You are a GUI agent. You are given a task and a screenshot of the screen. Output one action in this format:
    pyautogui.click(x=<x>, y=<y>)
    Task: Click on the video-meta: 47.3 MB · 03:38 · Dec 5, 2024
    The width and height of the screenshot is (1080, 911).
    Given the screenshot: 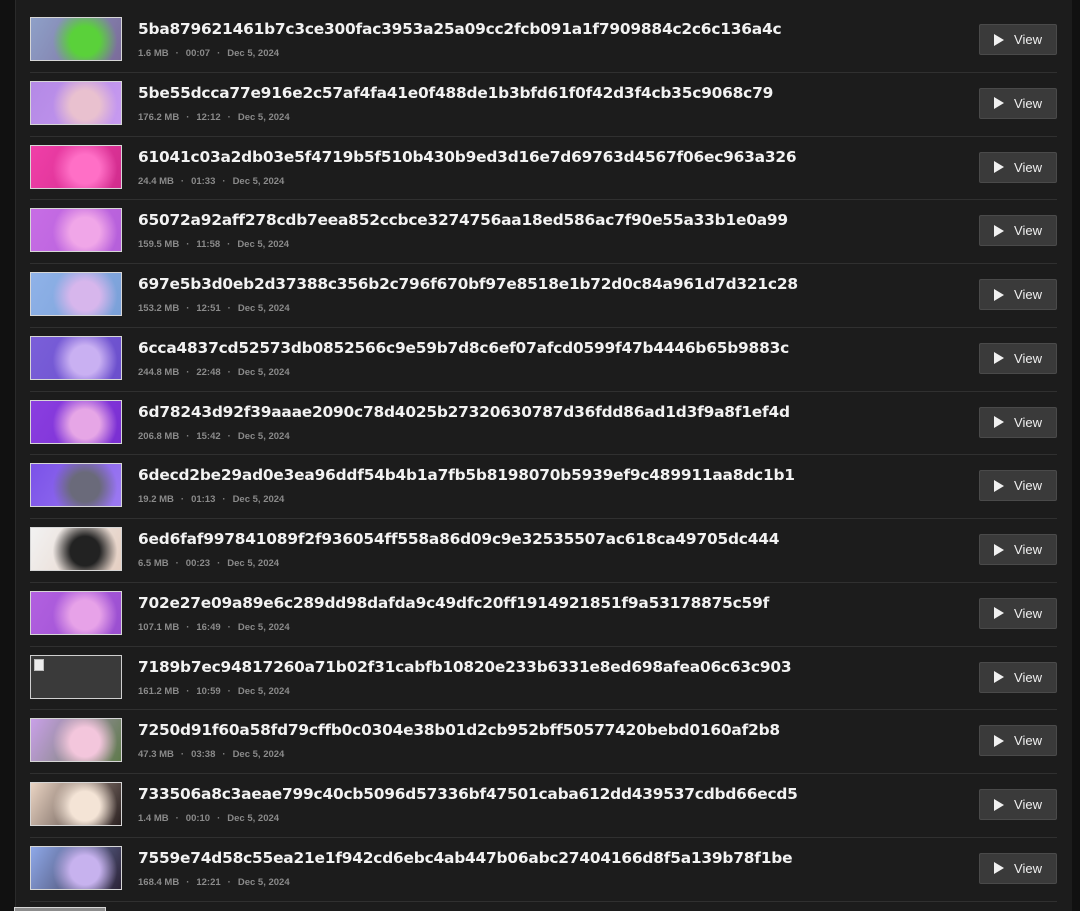 What is the action you would take?
    pyautogui.click(x=211, y=754)
    